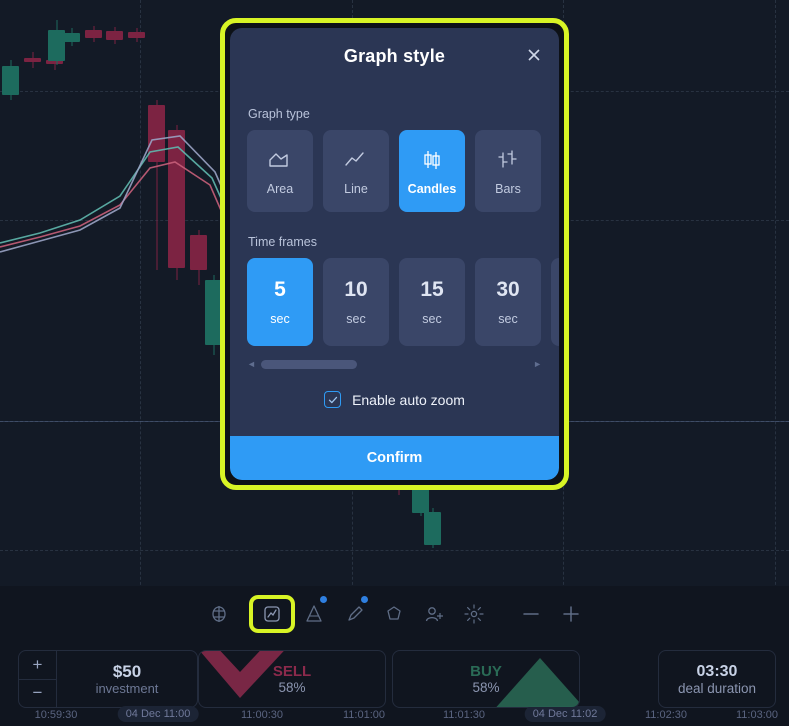 This screenshot has width=789, height=726. I want to click on sell-percent: 58%, so click(292, 687).